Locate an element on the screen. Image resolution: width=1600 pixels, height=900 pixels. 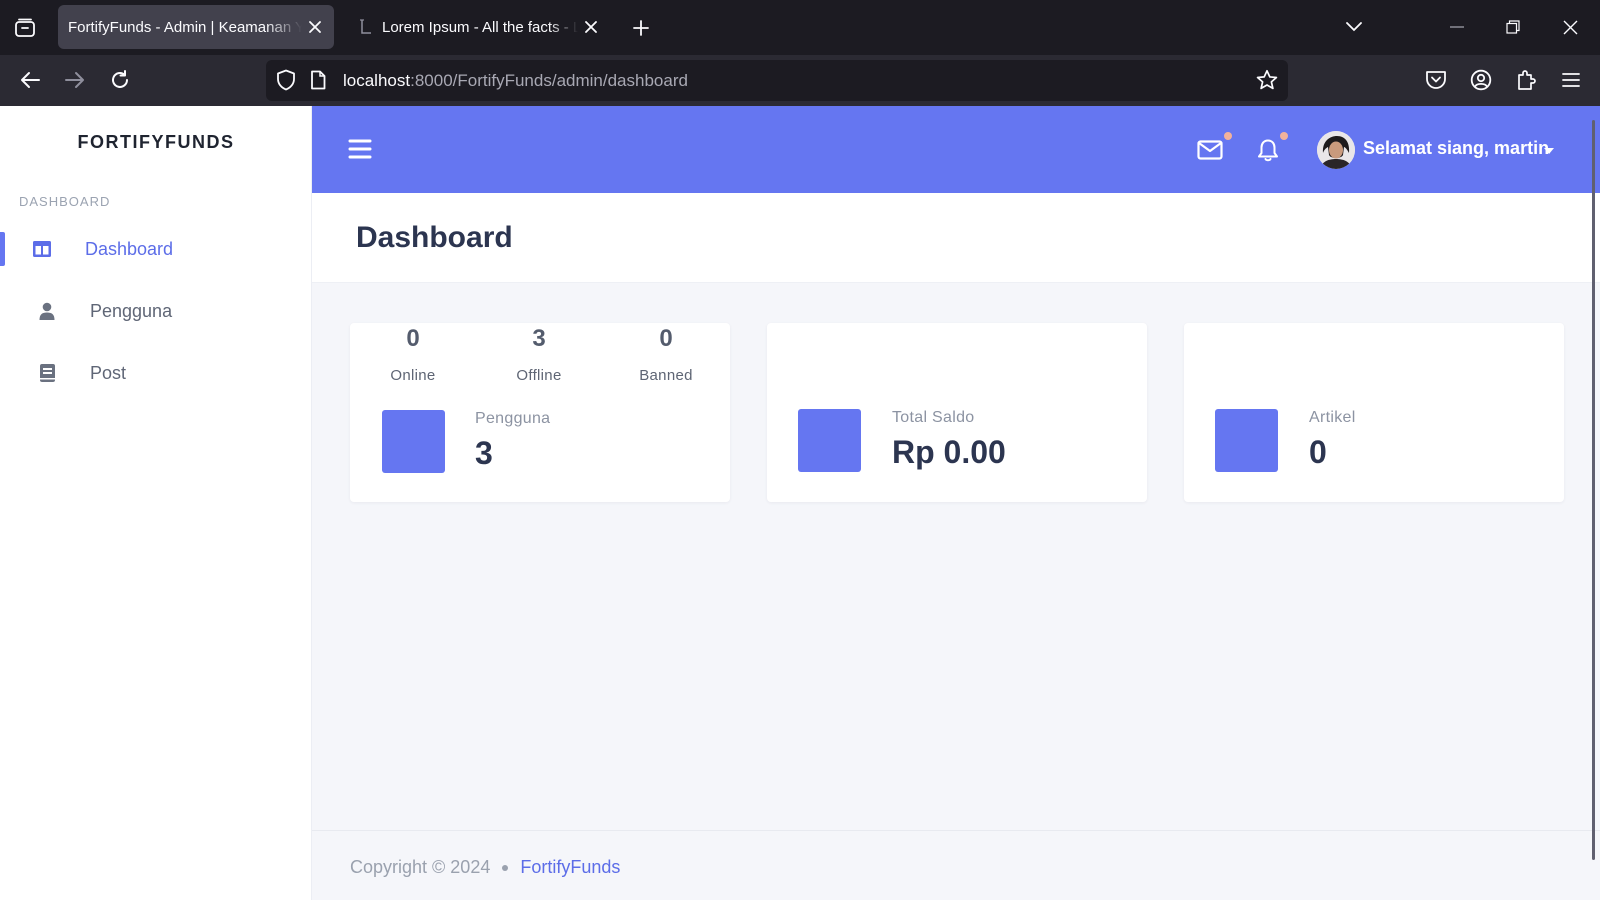
footer-text: Copyright © 2024 FortifyFunds is located at coordinates (485, 867).